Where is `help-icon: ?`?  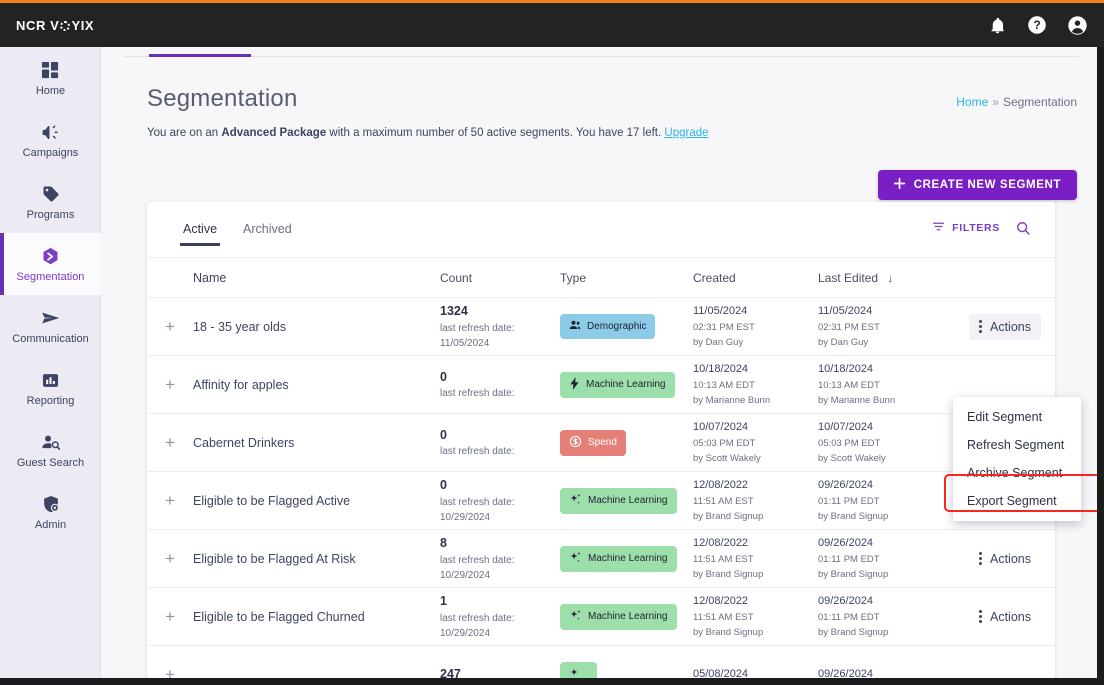 help-icon: ? is located at coordinates (1037, 25).